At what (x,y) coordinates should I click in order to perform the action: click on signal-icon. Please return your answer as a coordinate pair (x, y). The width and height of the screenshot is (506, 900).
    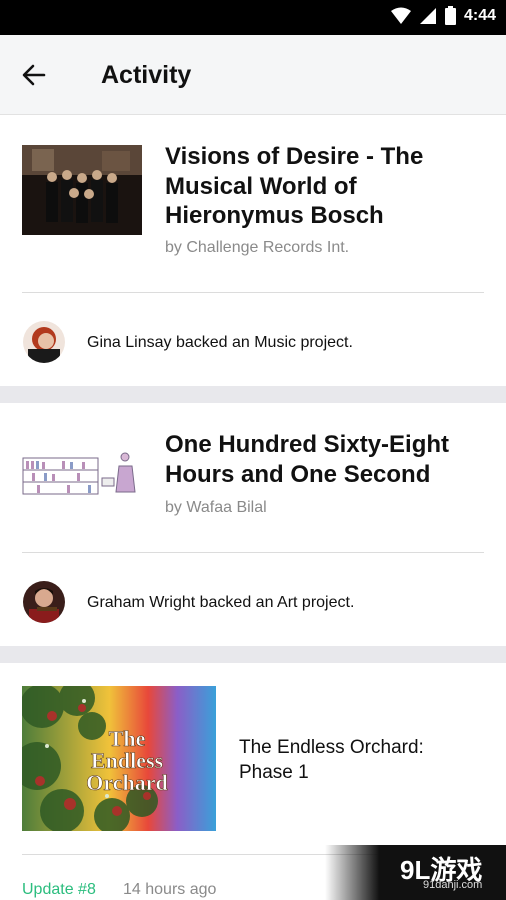
    Looking at the image, I should click on (427, 15).